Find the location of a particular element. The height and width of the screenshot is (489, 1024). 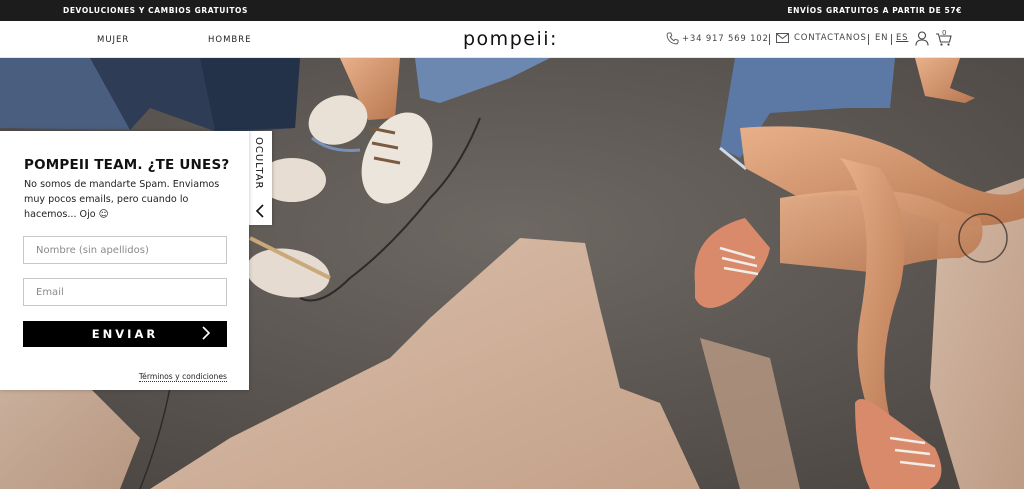

popup-title: POMPEII TEAM. ¿TE UNES? is located at coordinates (127, 165).